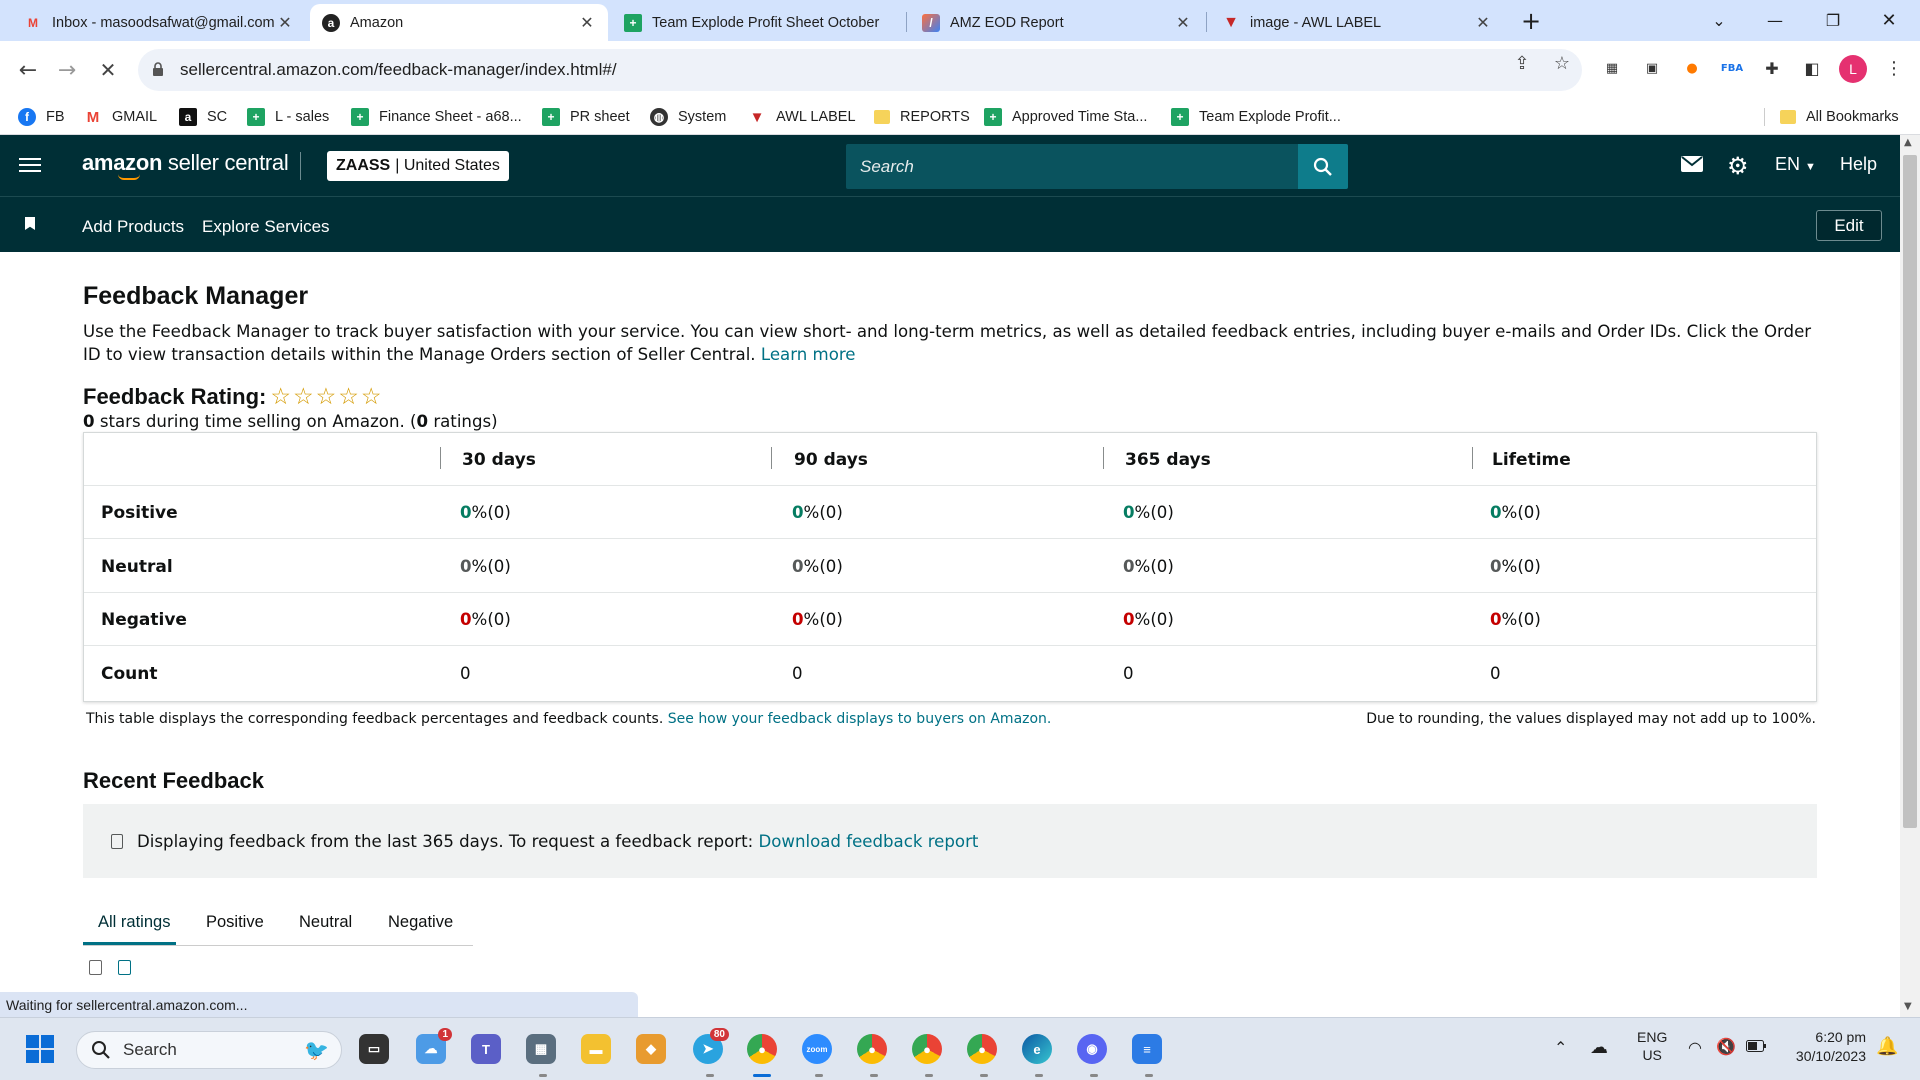 This screenshot has width=1920, height=1080. Describe the element at coordinates (209, 1050) in the screenshot. I see `taskbar-search: Search 🐦` at that location.